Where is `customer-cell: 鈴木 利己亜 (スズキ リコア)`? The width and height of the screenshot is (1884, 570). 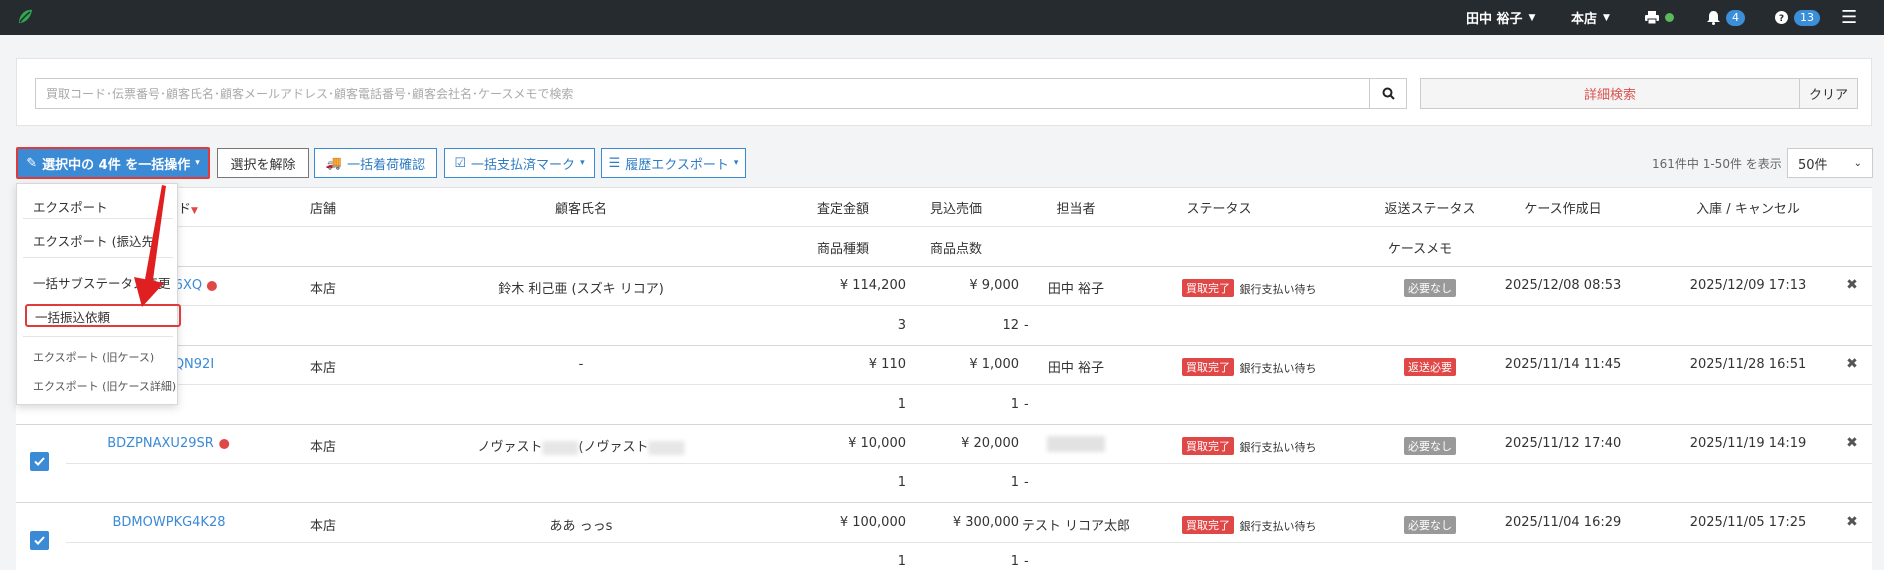 customer-cell: 鈴木 利己亜 (スズキ リコア) is located at coordinates (581, 289).